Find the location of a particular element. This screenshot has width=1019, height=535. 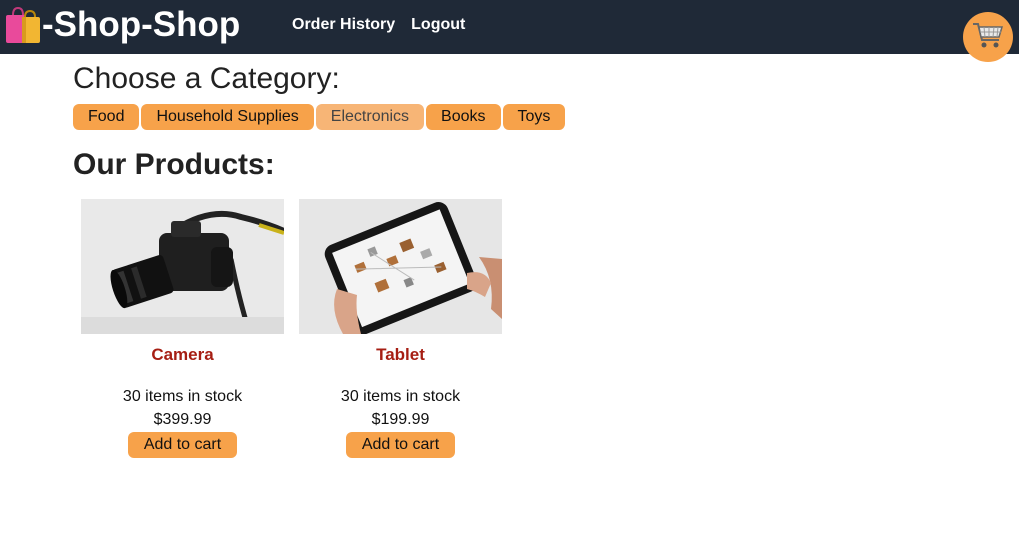

brand-title: -Shop-Shop is located at coordinates (141, 24).